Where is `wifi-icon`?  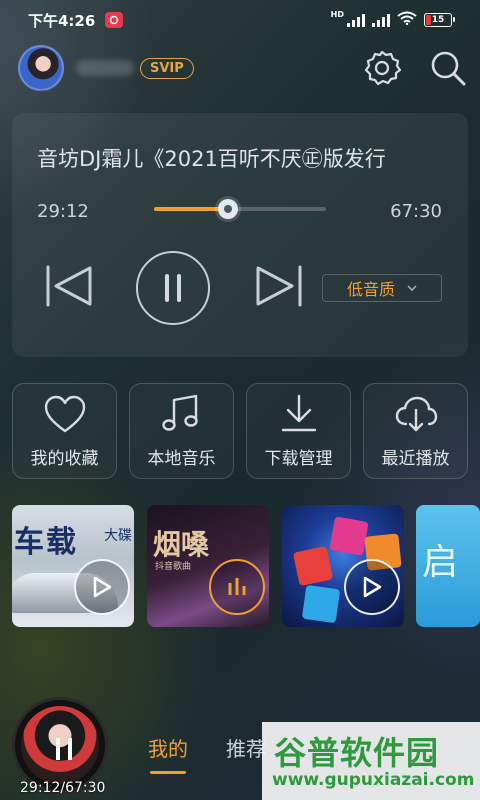 wifi-icon is located at coordinates (407, 20).